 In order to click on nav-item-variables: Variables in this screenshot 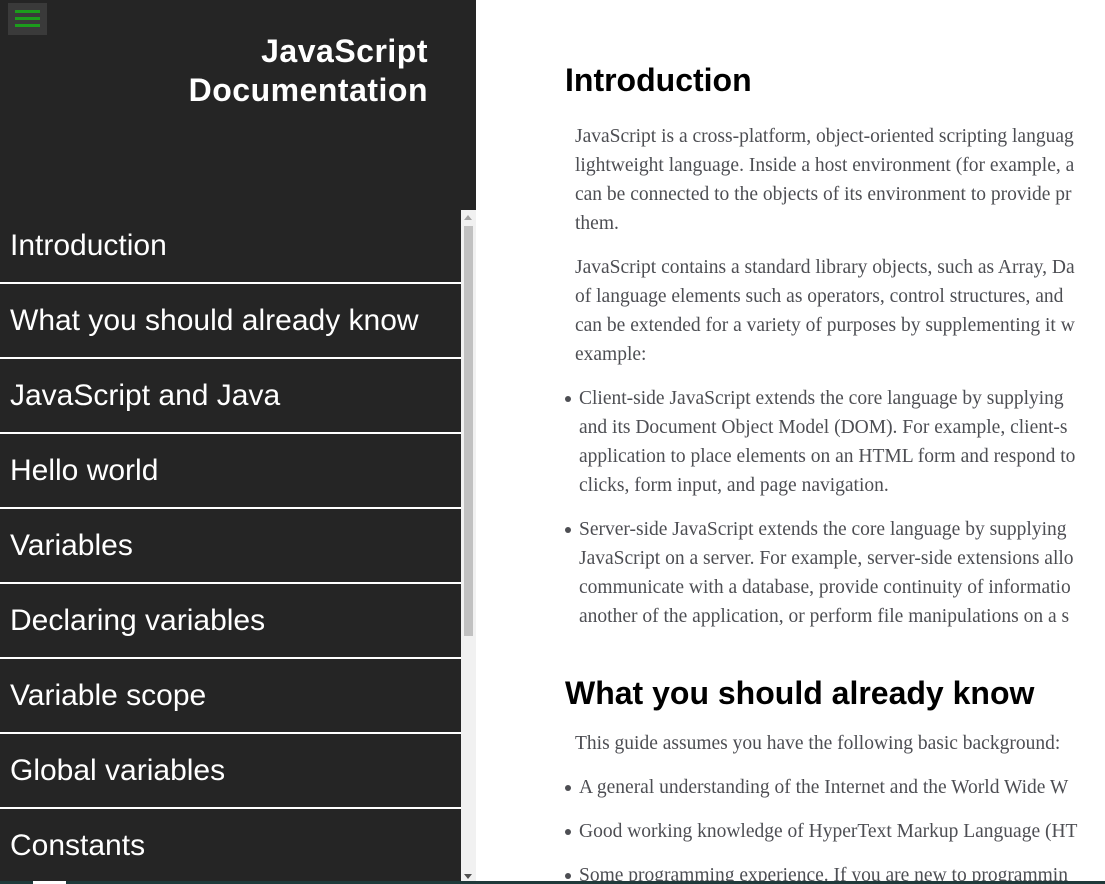, I will do `click(230, 546)`.